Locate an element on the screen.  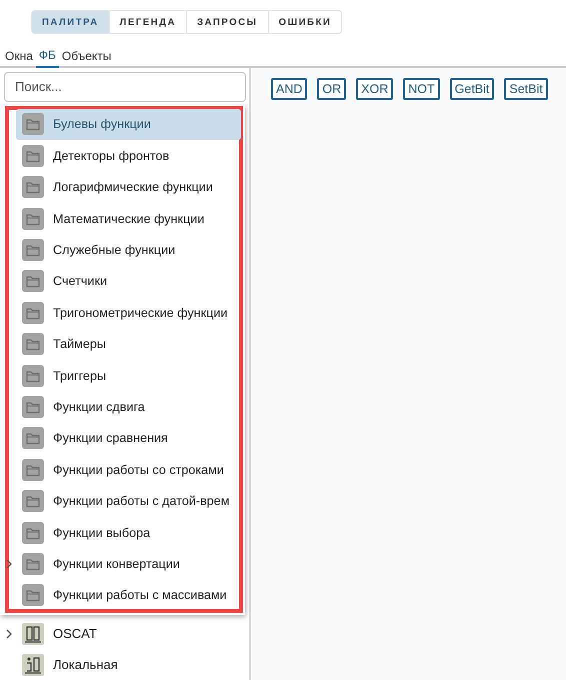
block-button: NOT is located at coordinates (421, 89).